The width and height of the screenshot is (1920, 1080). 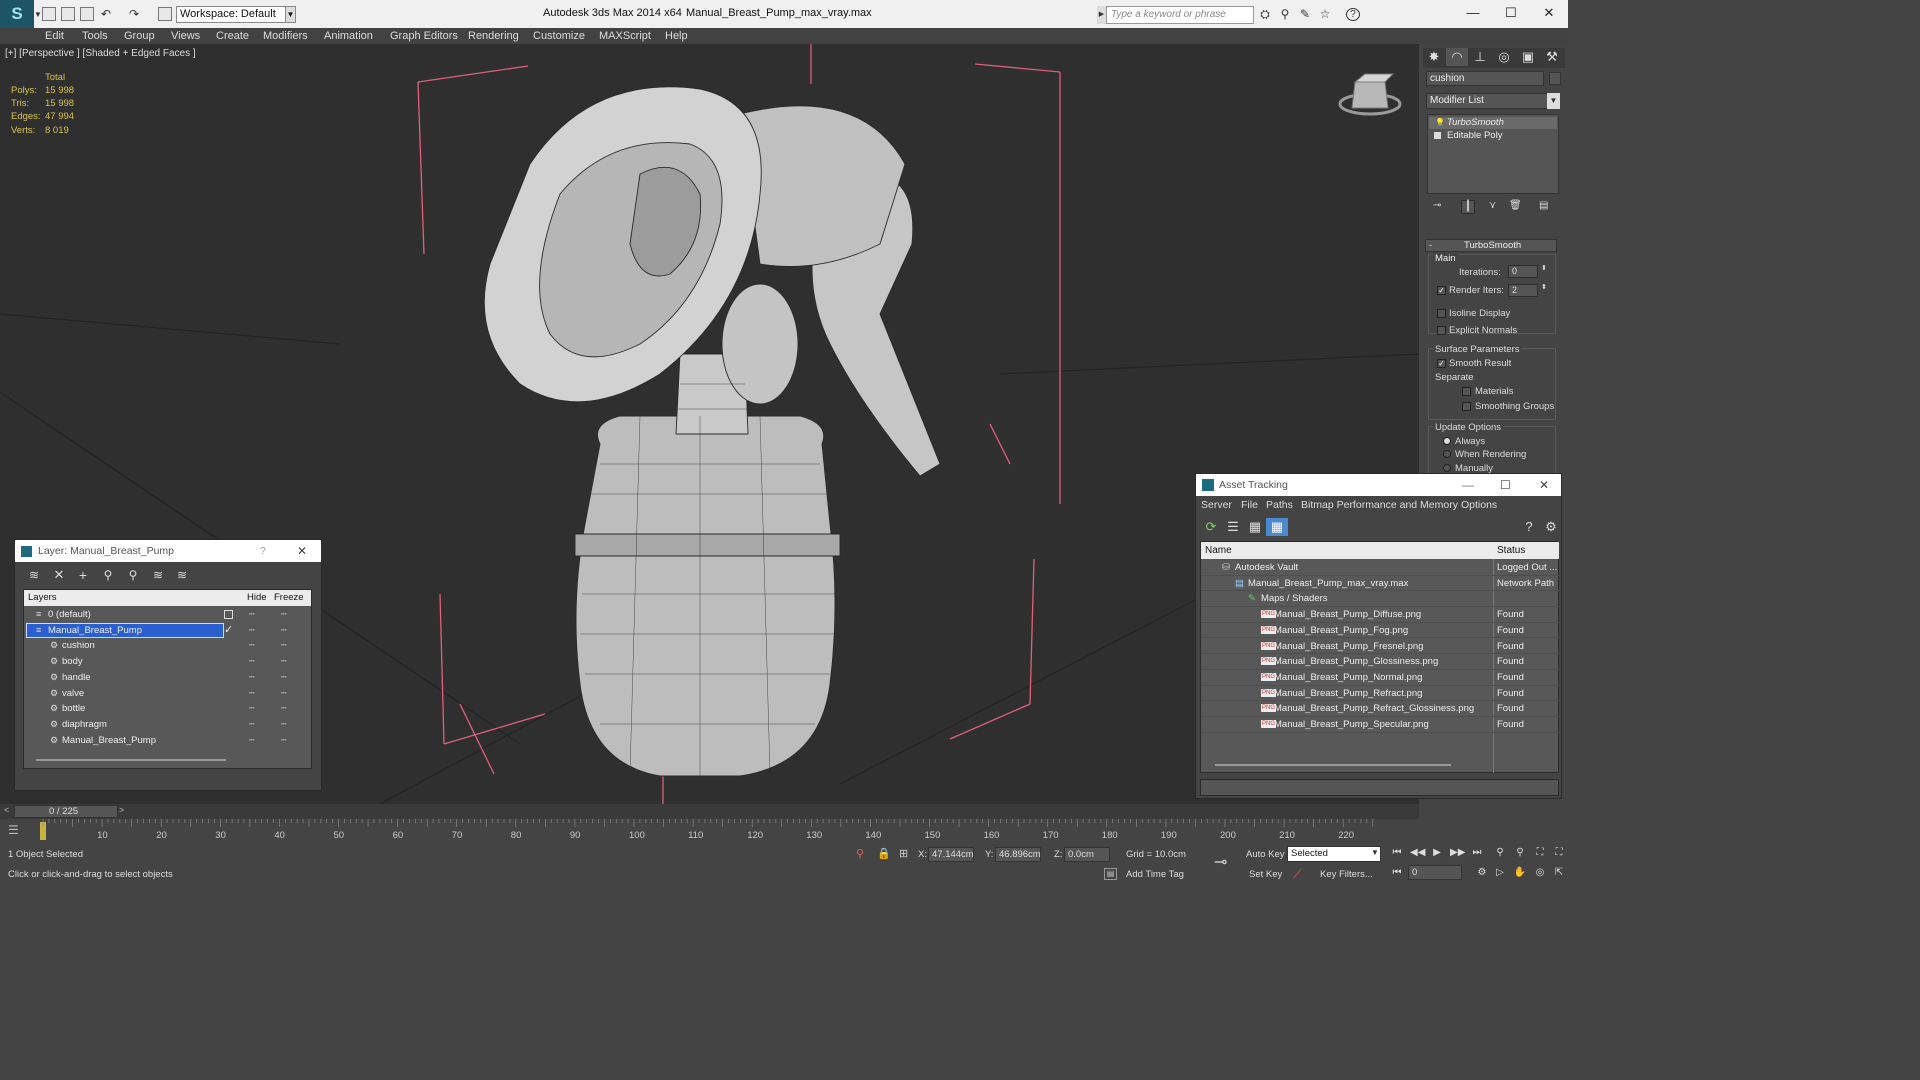 What do you see at coordinates (167, 678) in the screenshot?
I see `layer-row: ⚙ handle ┅ ┅` at bounding box center [167, 678].